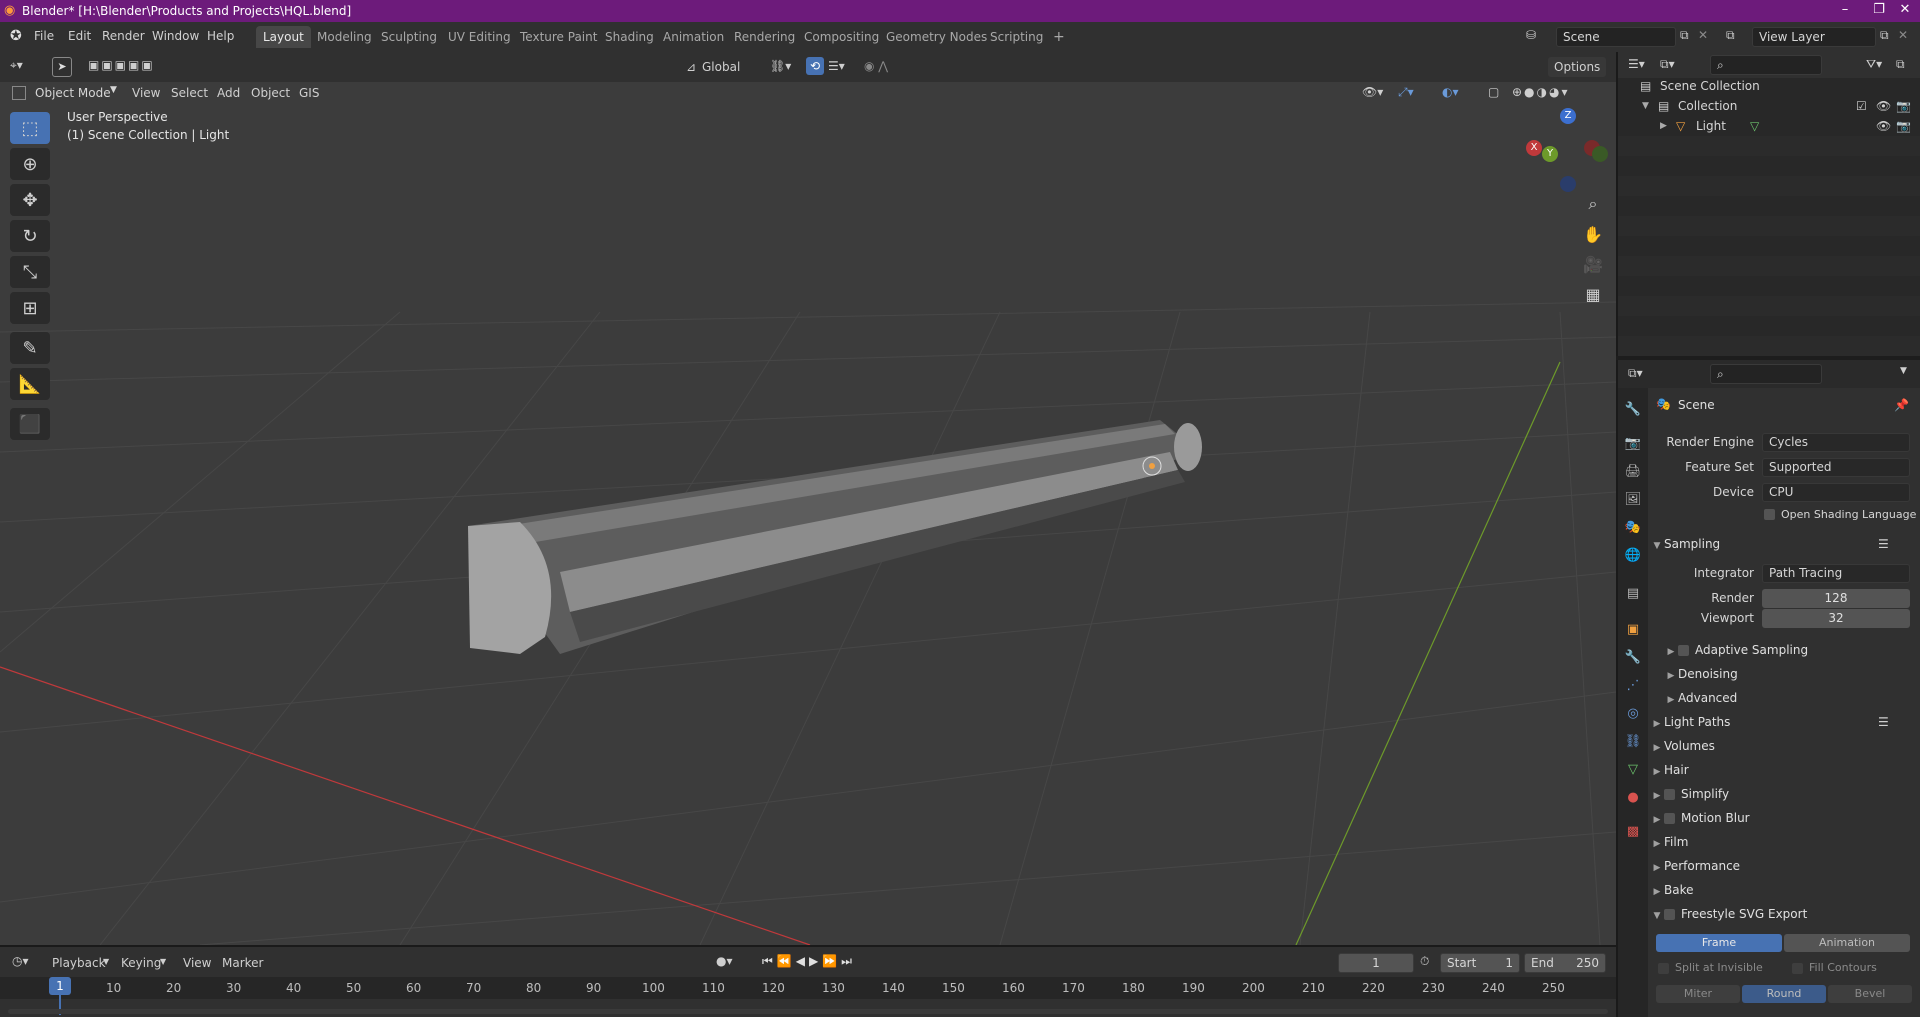  Describe the element at coordinates (1450, 92) in the screenshot. I see `overlay-toggle-icon: ◐▾` at that location.